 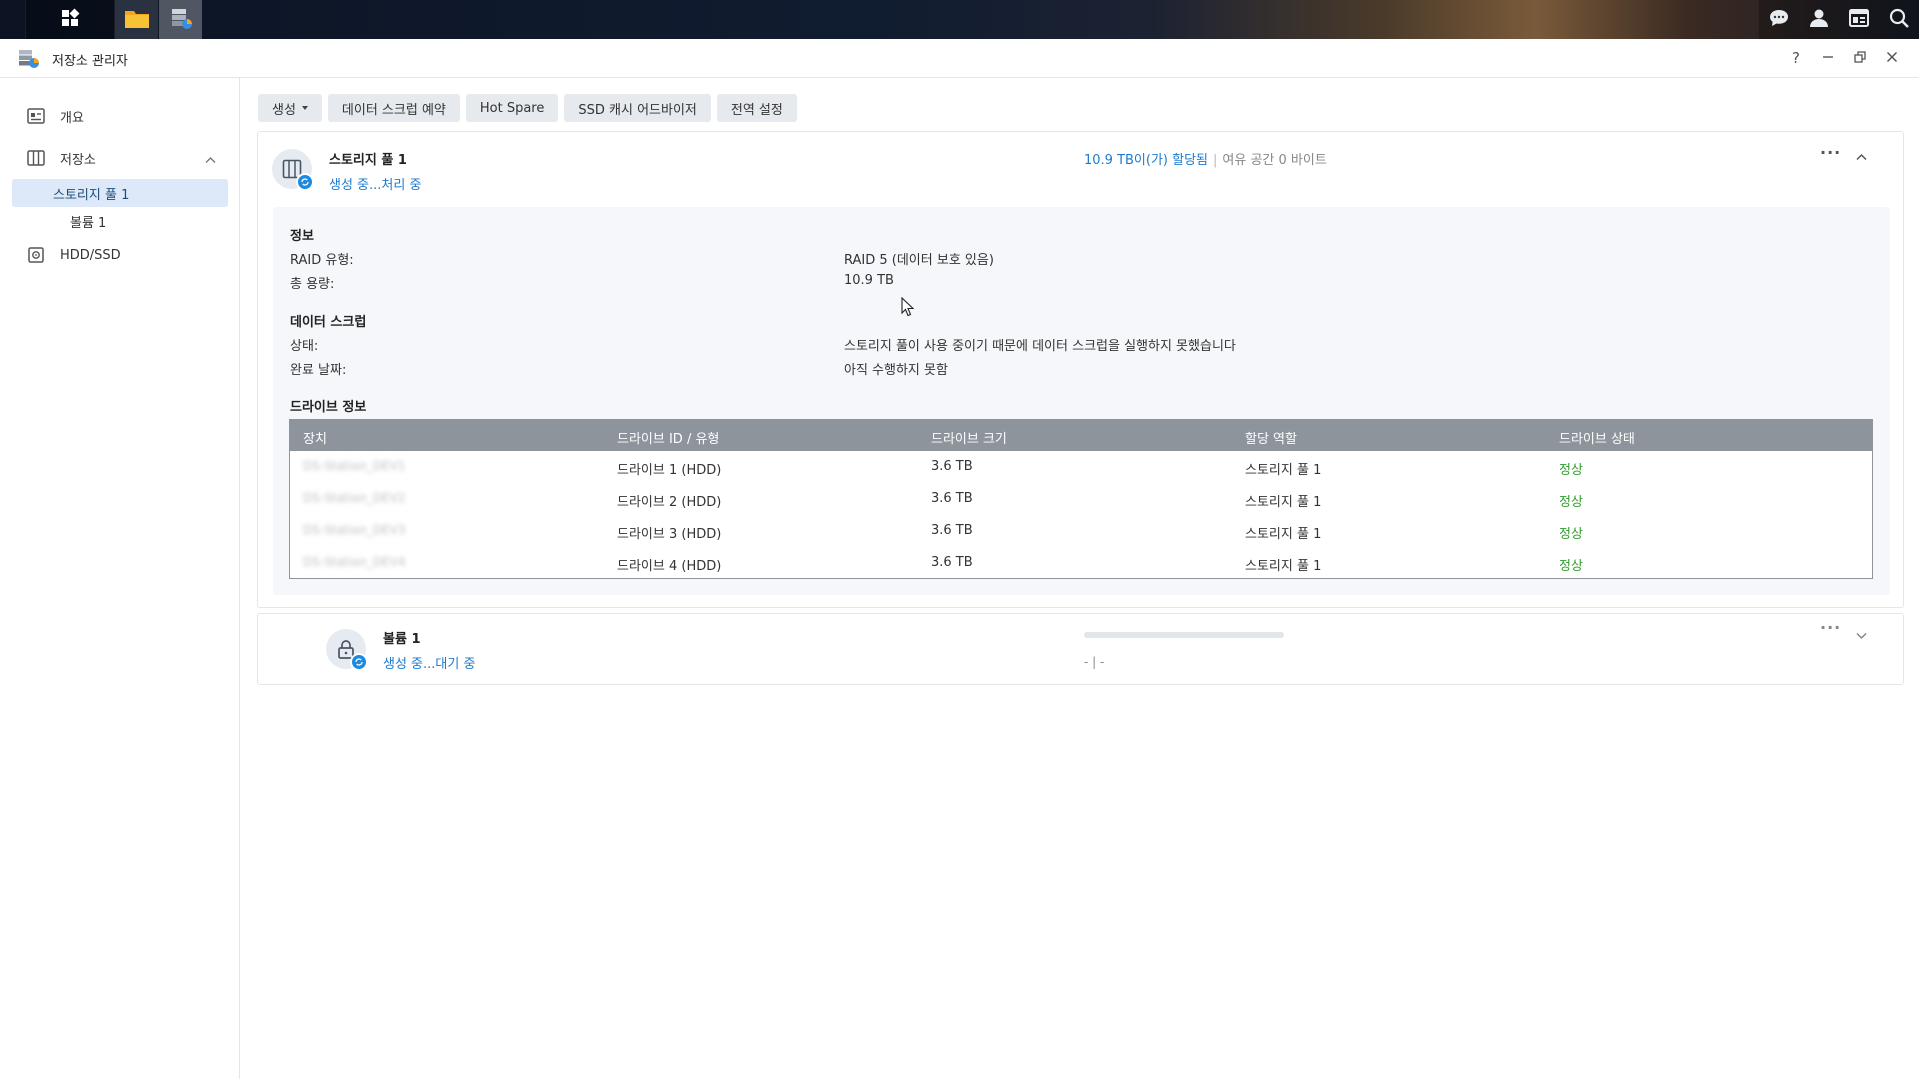 What do you see at coordinates (1146, 160) in the screenshot?
I see `allocated-size: 10.9 TB이(가) 할당됨` at bounding box center [1146, 160].